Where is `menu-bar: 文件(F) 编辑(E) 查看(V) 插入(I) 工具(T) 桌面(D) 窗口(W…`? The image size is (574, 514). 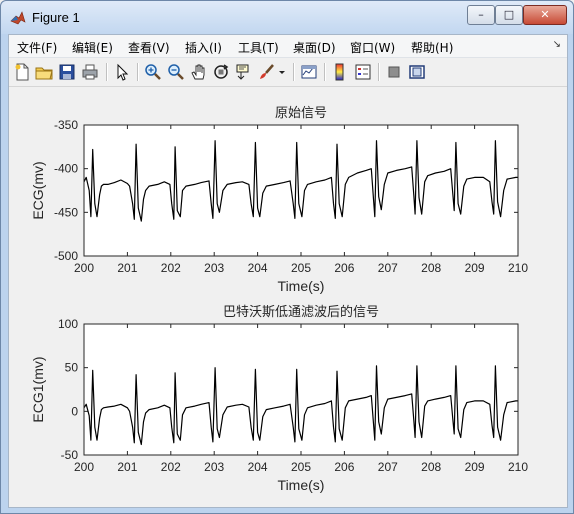
menu-bar: 文件(F) 编辑(E) 查看(V) 插入(I) 工具(T) 桌面(D) 窗口(W… is located at coordinates (288, 46).